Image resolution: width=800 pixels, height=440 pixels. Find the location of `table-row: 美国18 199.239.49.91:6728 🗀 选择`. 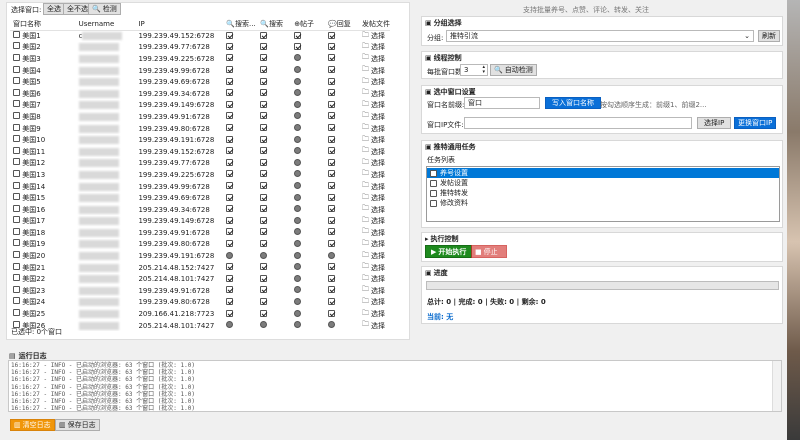

table-row: 美国18 199.239.49.91:6728 🗀 选择 is located at coordinates (200, 233).